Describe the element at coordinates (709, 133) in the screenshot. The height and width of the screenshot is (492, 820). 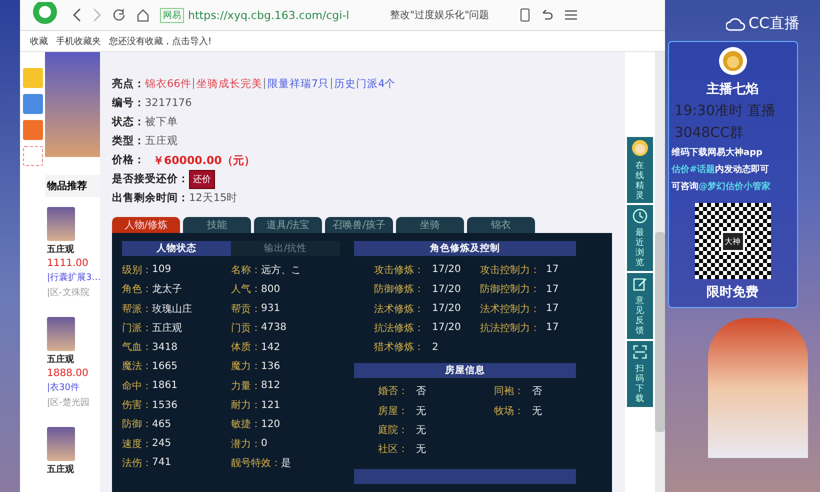
I see `overlay-text: 3048CC群` at that location.